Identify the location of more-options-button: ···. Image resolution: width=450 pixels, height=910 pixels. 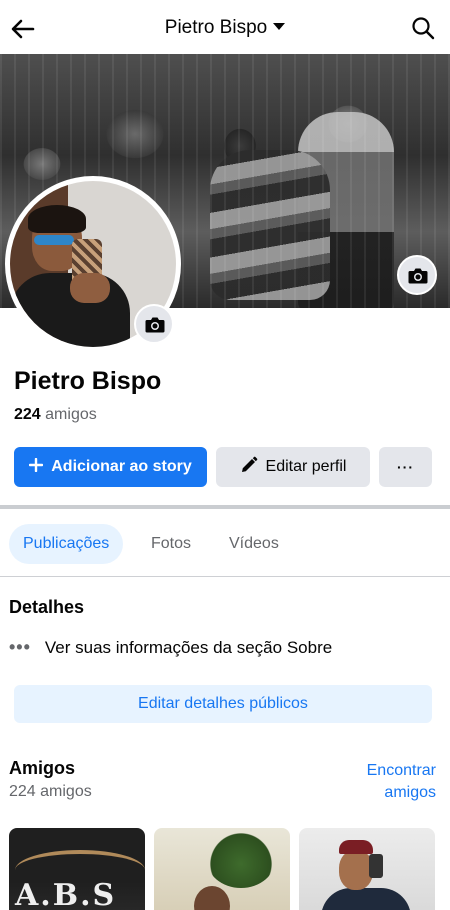
(405, 467).